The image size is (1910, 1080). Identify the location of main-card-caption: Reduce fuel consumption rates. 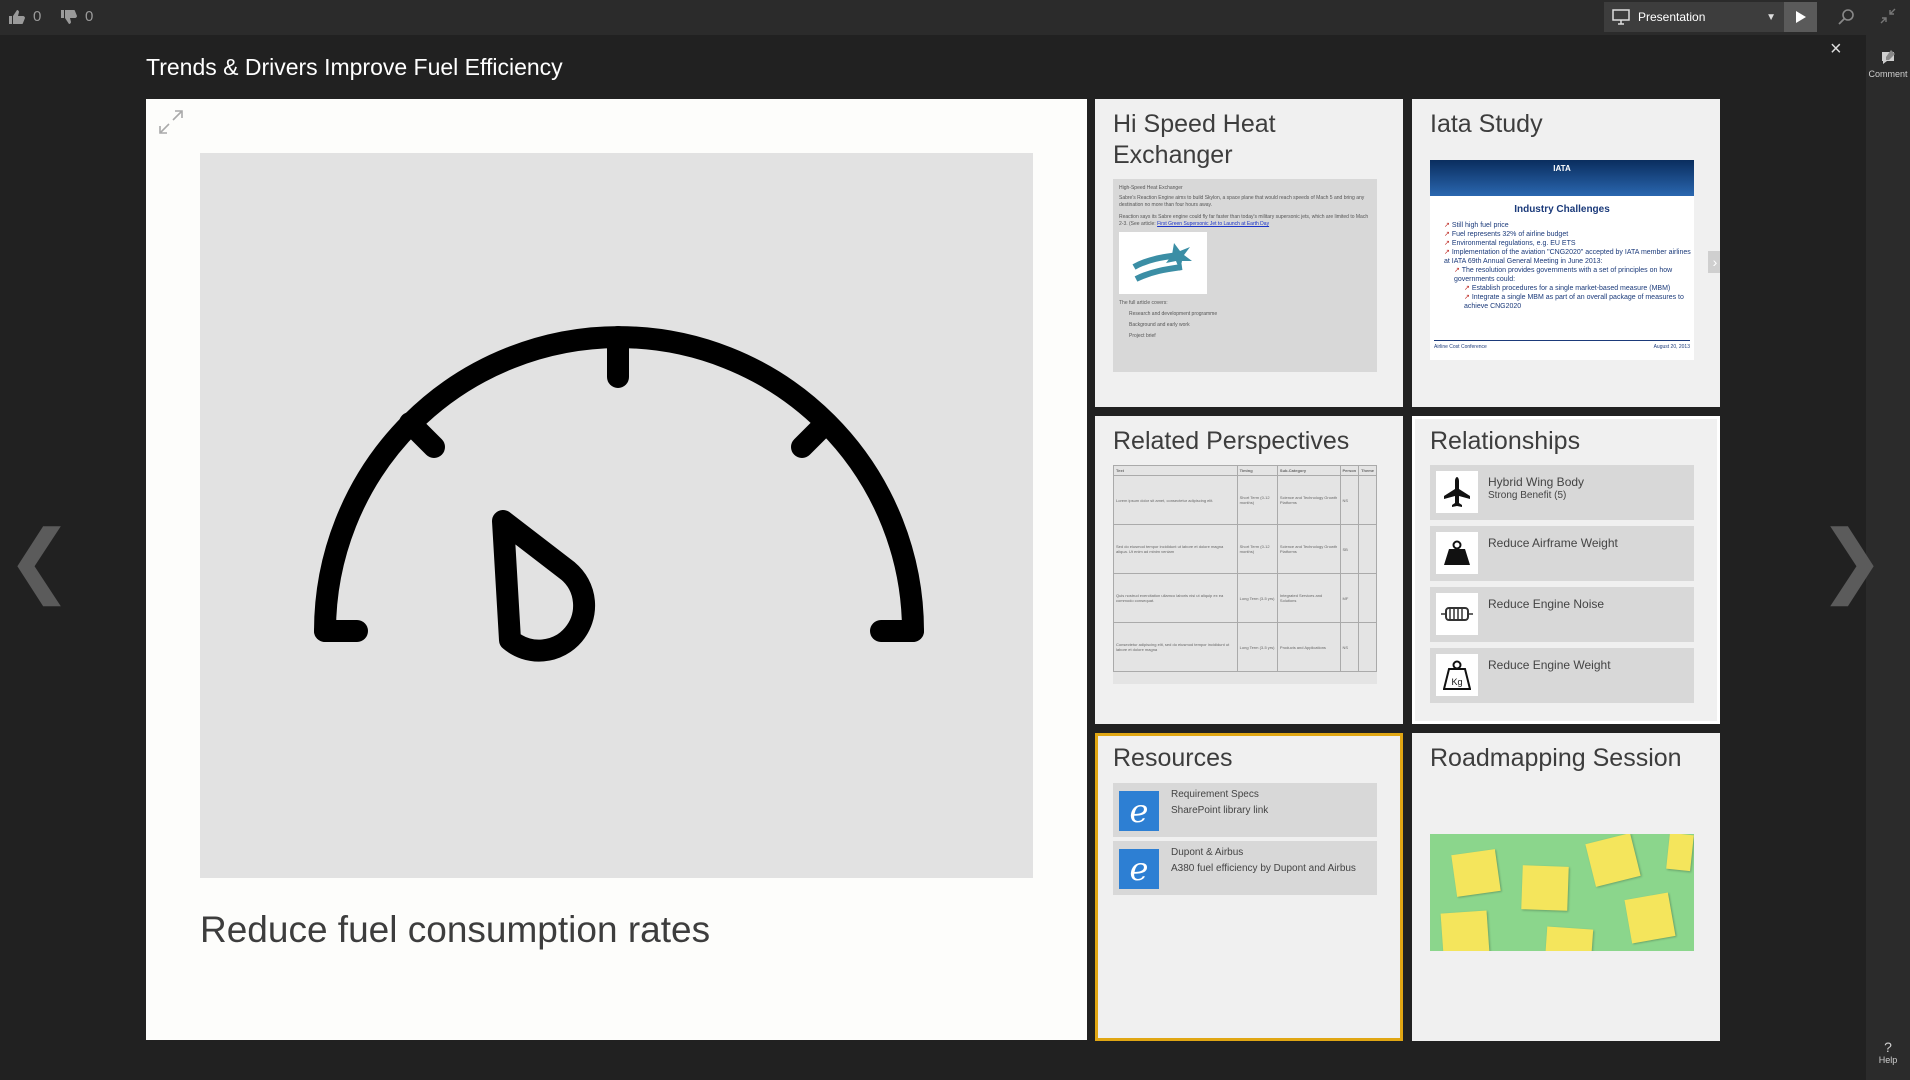
(455, 929).